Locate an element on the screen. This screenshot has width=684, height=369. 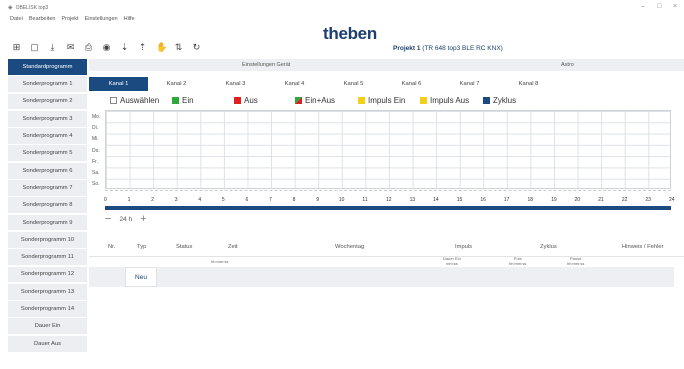
tab-astro: Astro is located at coordinates (567, 65).